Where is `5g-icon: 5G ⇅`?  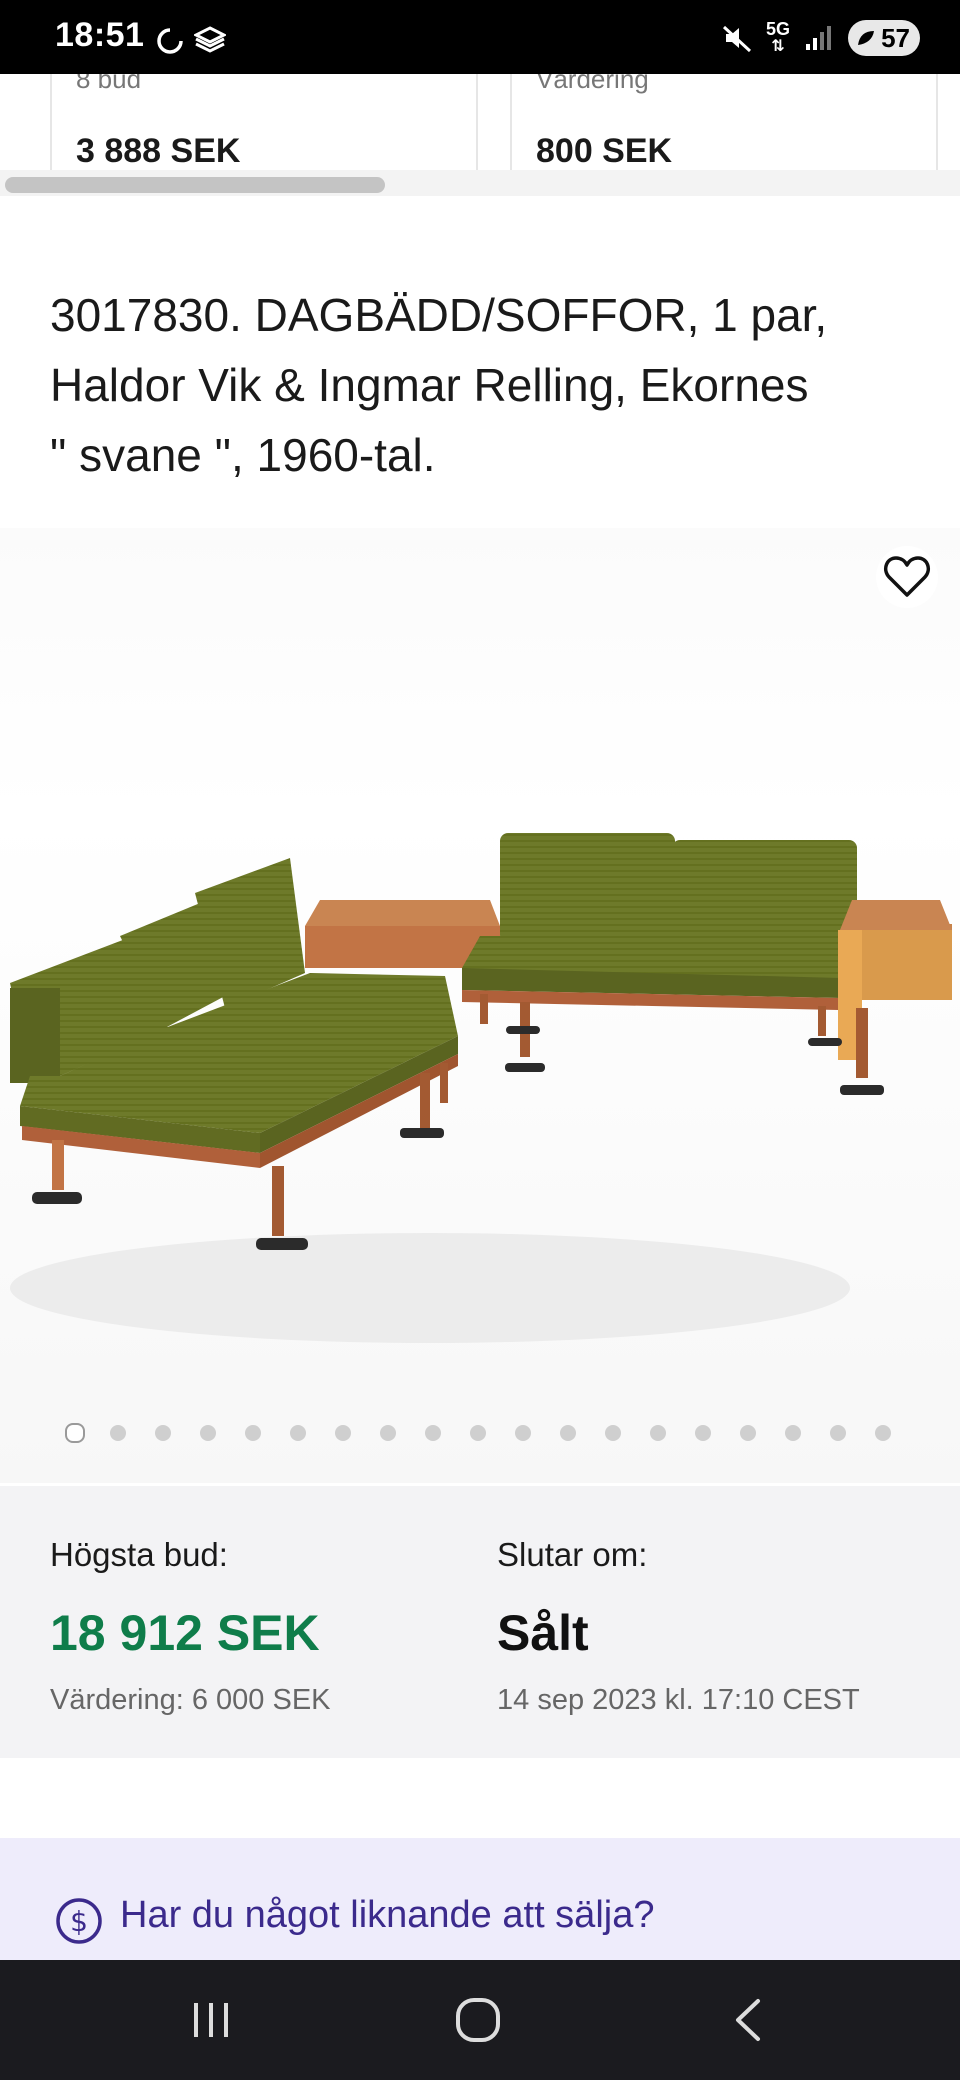
5g-icon: 5G ⇅ is located at coordinates (777, 37).